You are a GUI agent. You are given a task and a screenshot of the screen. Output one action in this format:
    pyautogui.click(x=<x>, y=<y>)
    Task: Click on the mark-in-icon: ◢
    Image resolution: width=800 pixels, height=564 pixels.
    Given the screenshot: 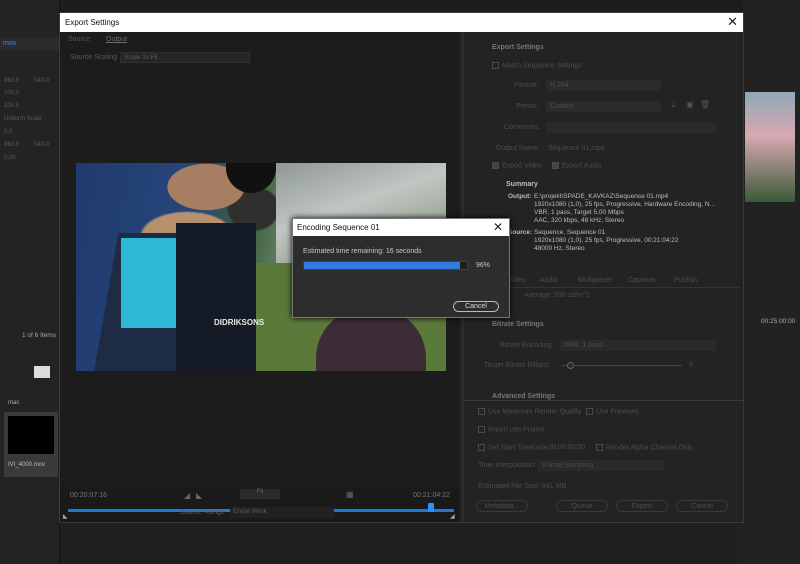 What is the action you would take?
    pyautogui.click(x=187, y=495)
    